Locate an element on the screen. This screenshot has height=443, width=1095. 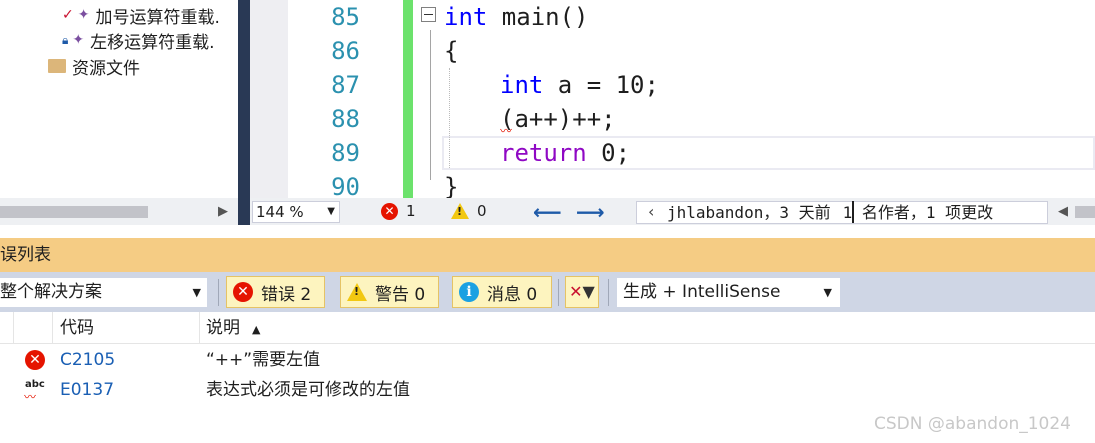
error-code-link: E0137 is located at coordinates (87, 390).